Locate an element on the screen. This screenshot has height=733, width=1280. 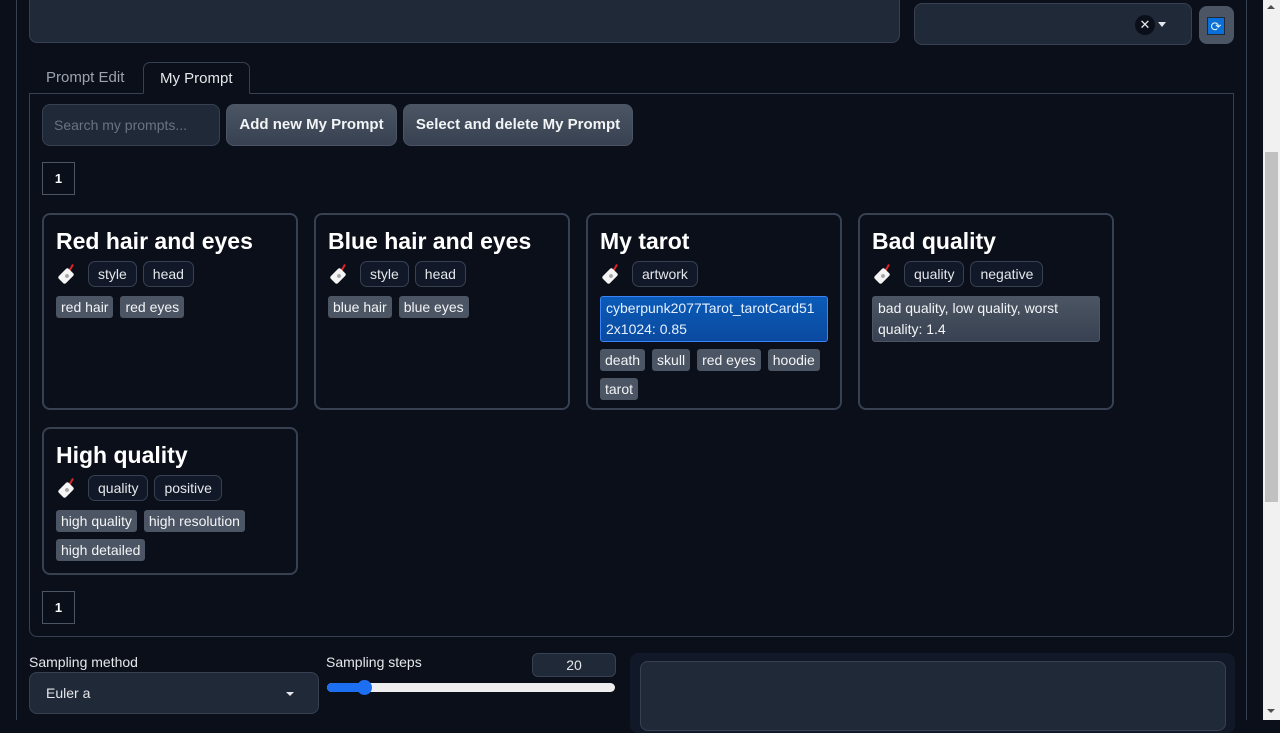
close-icon: ✕ is located at coordinates (1145, 25).